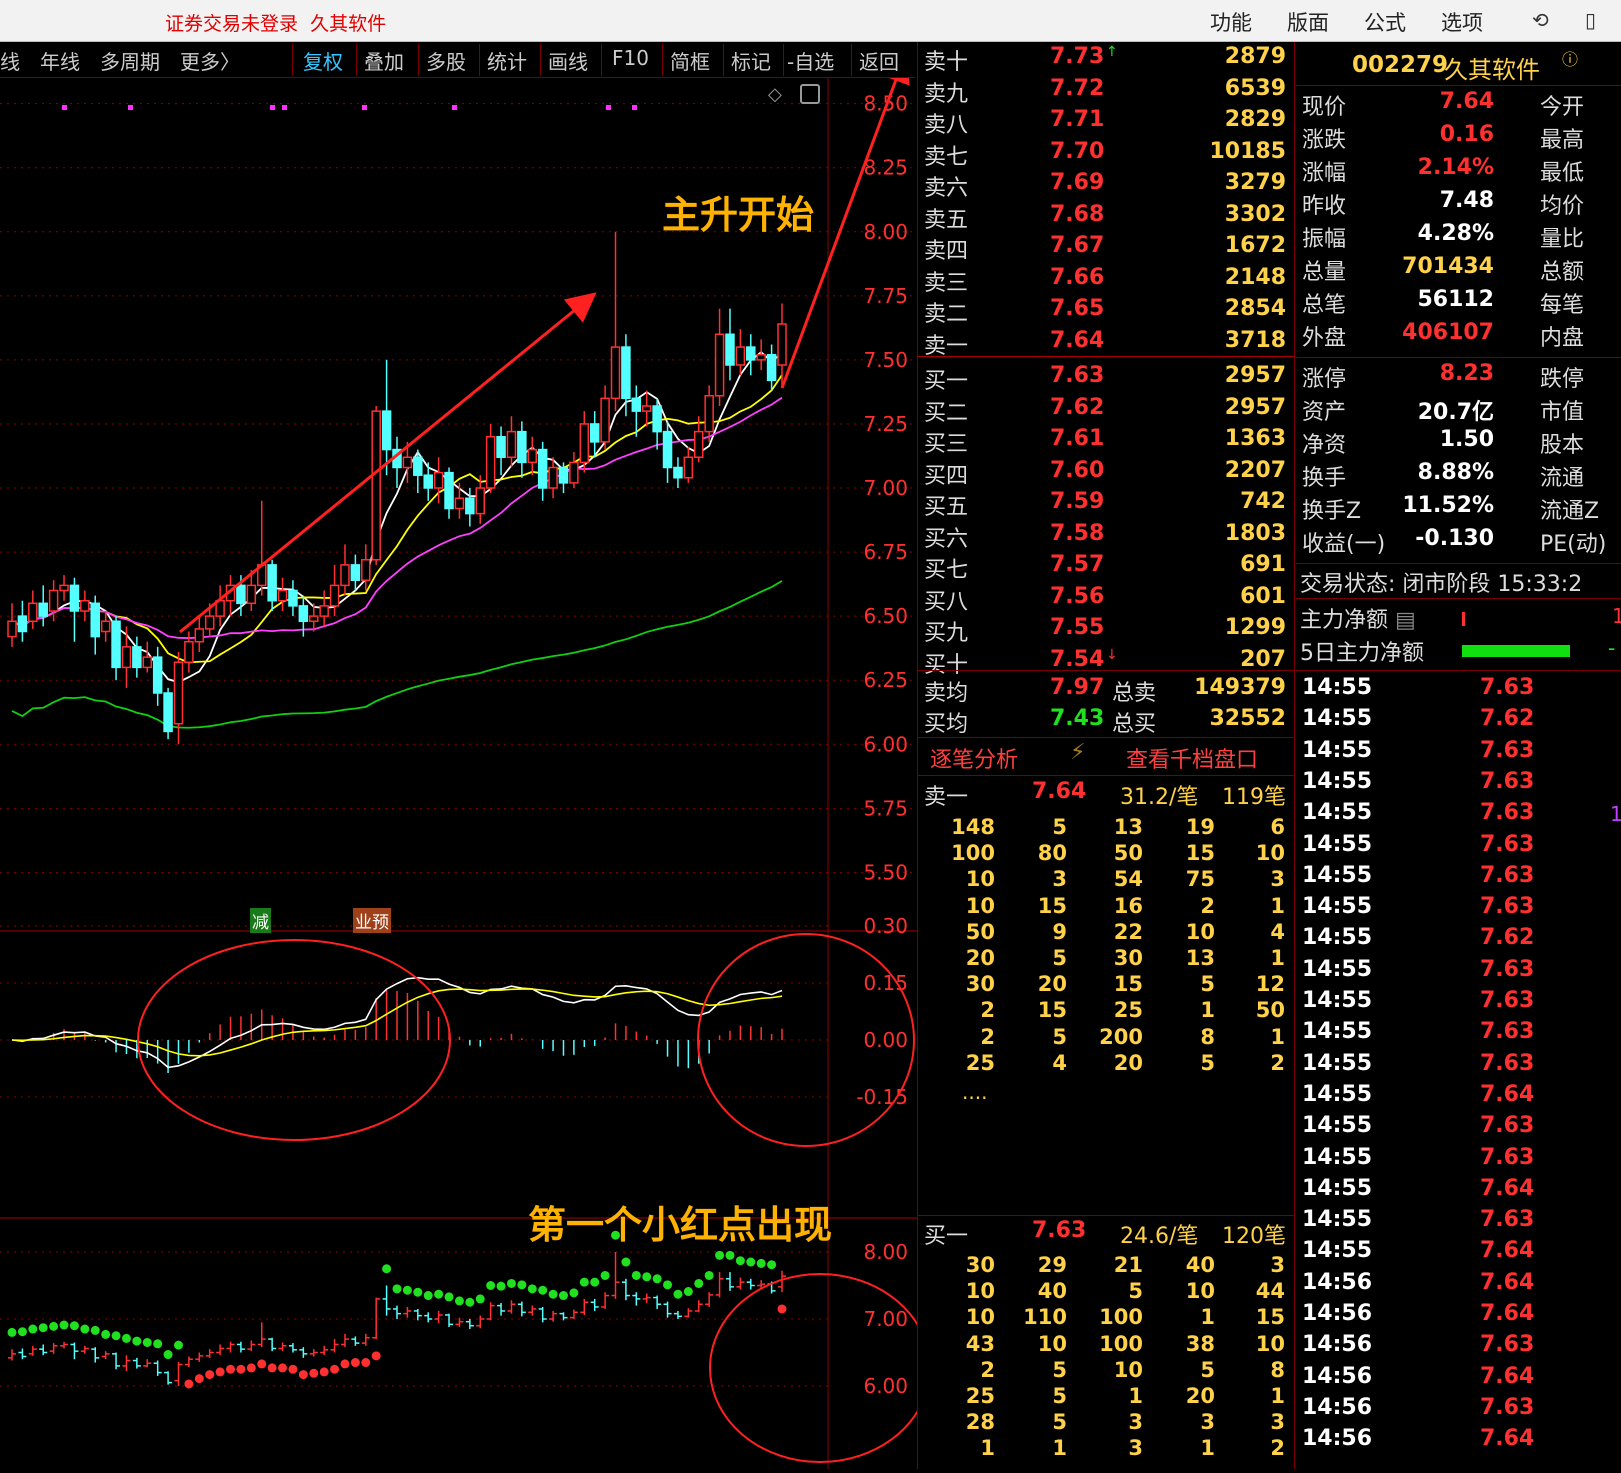 The height and width of the screenshot is (1473, 1621). What do you see at coordinates (1107, 217) in the screenshot?
I see `sell-level-row: 卖五 7.68 3302` at bounding box center [1107, 217].